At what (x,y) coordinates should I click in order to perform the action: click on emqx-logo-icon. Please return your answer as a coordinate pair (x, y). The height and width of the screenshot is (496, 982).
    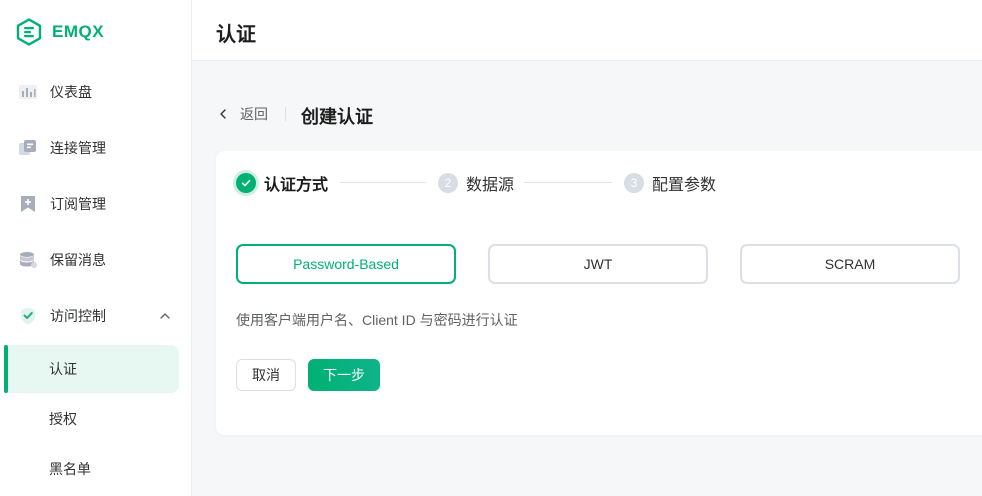
    Looking at the image, I should click on (29, 32).